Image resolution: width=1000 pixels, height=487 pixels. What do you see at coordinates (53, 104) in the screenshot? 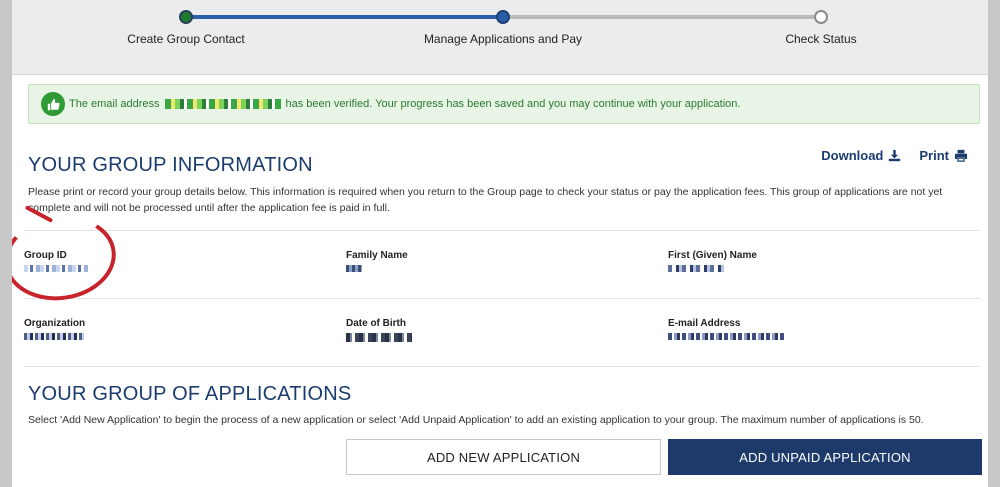
I see `thumbs-up-icon` at bounding box center [53, 104].